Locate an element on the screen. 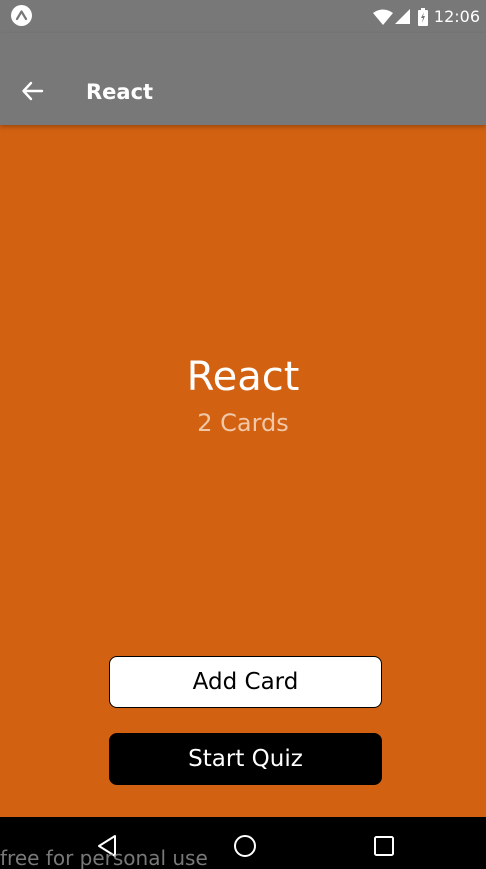  status-bar: 12:06 is located at coordinates (243, 16).